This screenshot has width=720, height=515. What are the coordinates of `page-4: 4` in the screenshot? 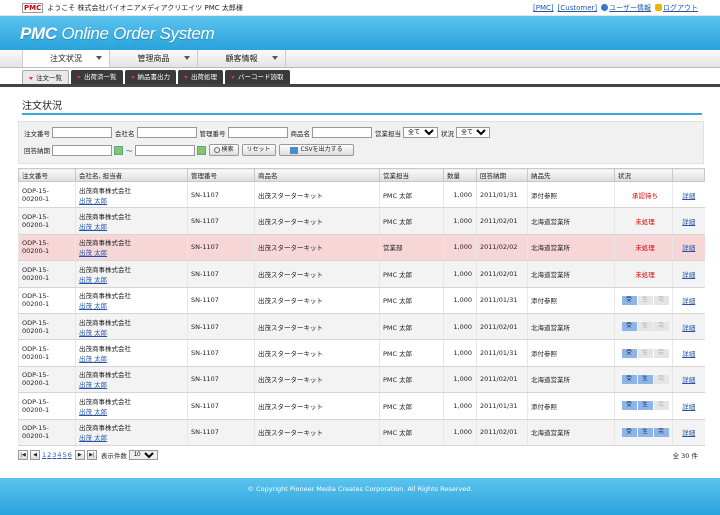 It's located at (59, 455).